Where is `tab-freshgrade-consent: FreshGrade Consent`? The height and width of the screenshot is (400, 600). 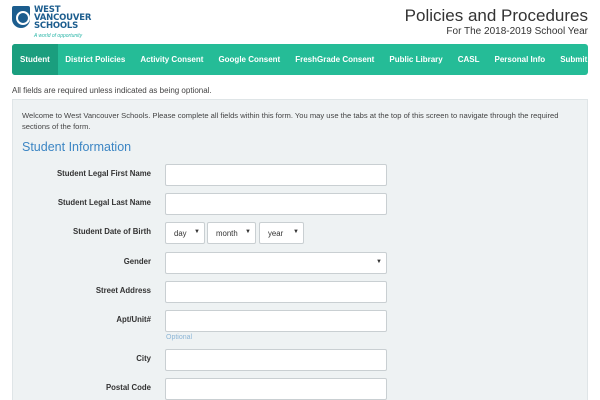
tab-freshgrade-consent: FreshGrade Consent is located at coordinates (335, 59).